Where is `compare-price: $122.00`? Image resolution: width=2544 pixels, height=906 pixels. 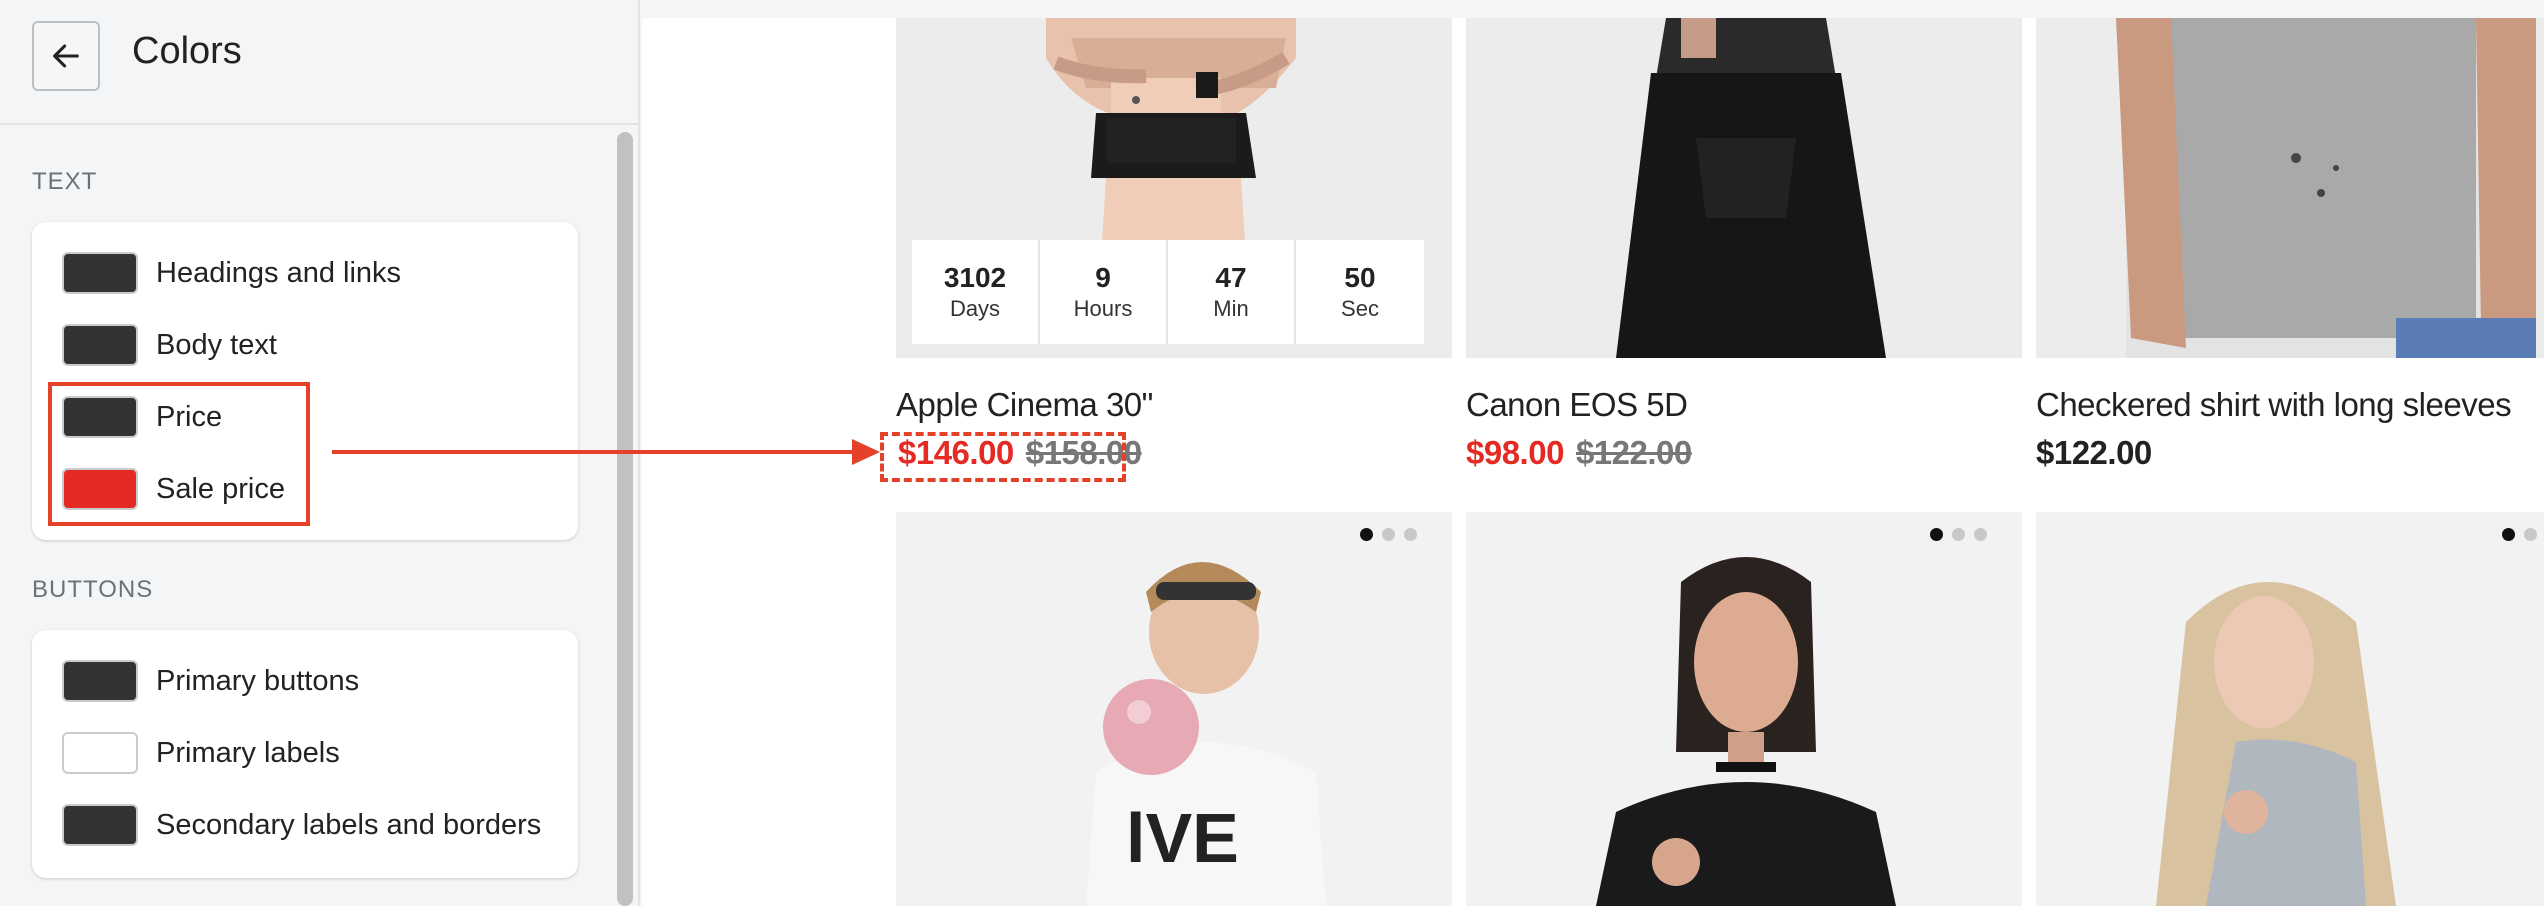
compare-price: $122.00 is located at coordinates (1633, 452).